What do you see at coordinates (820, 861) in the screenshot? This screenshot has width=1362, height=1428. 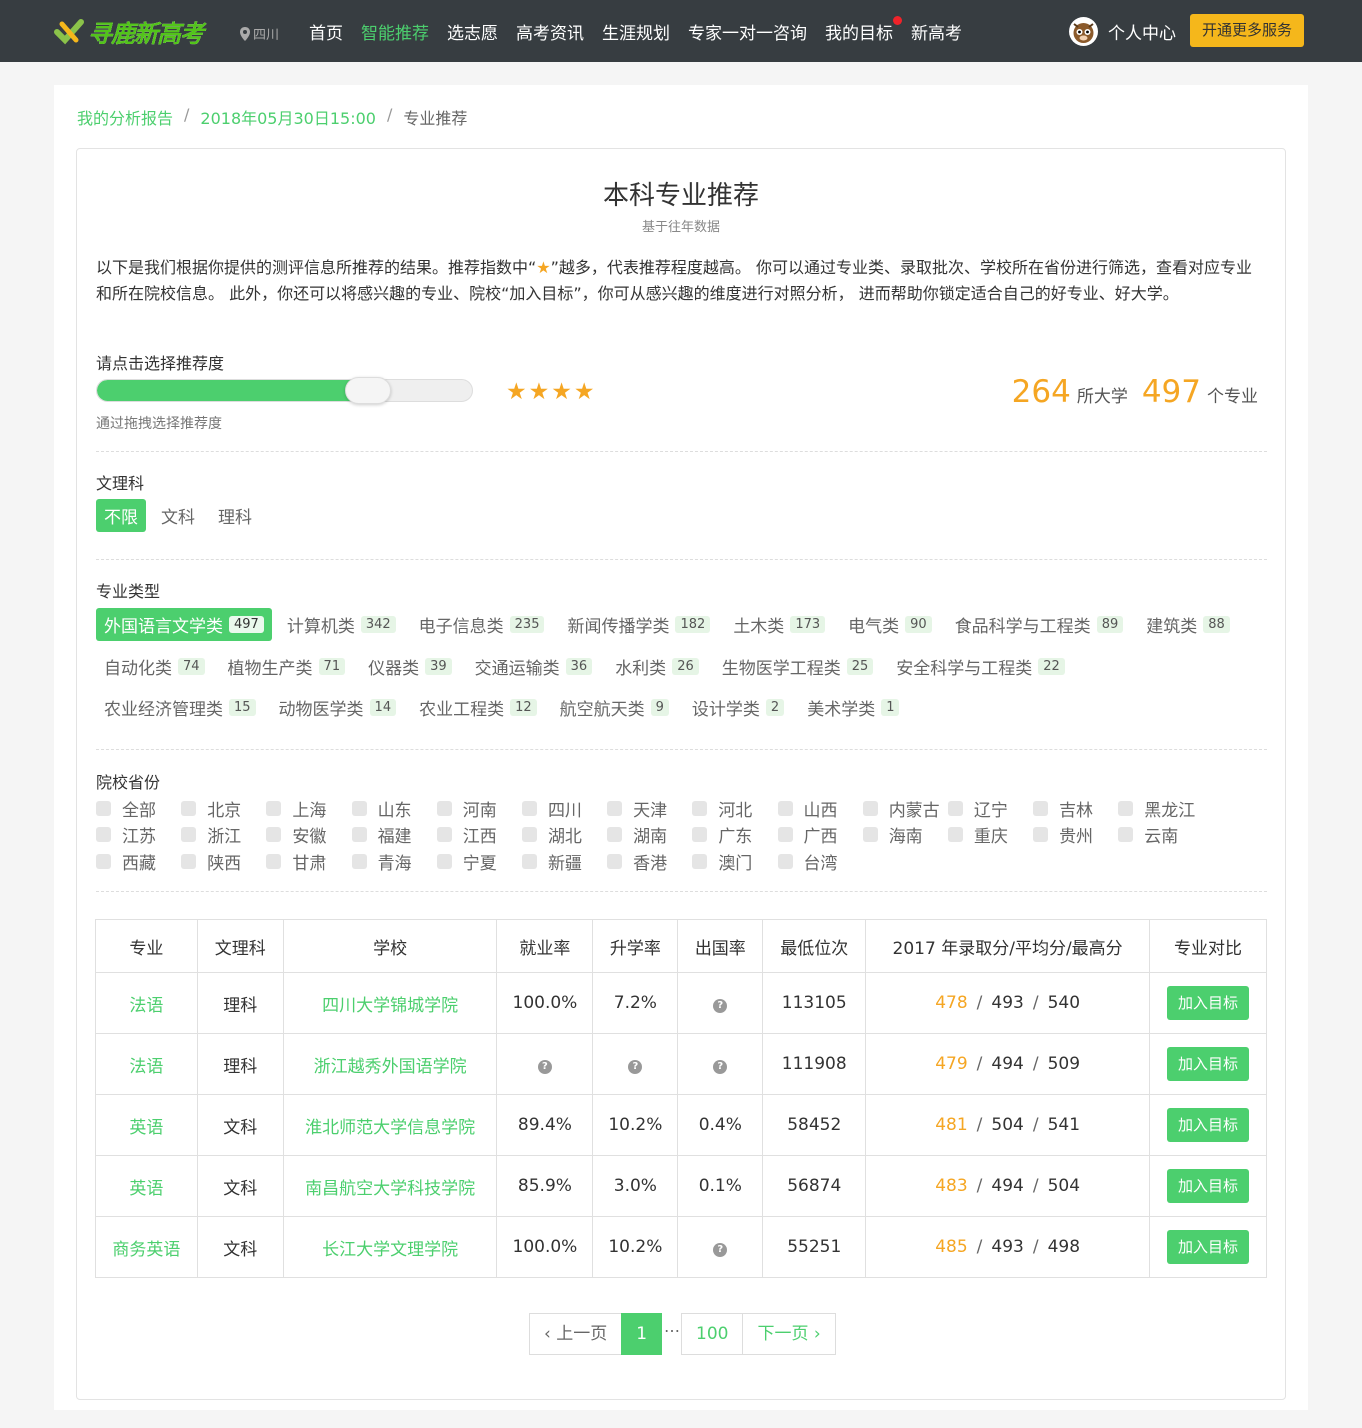 I see `province-option: 台湾` at bounding box center [820, 861].